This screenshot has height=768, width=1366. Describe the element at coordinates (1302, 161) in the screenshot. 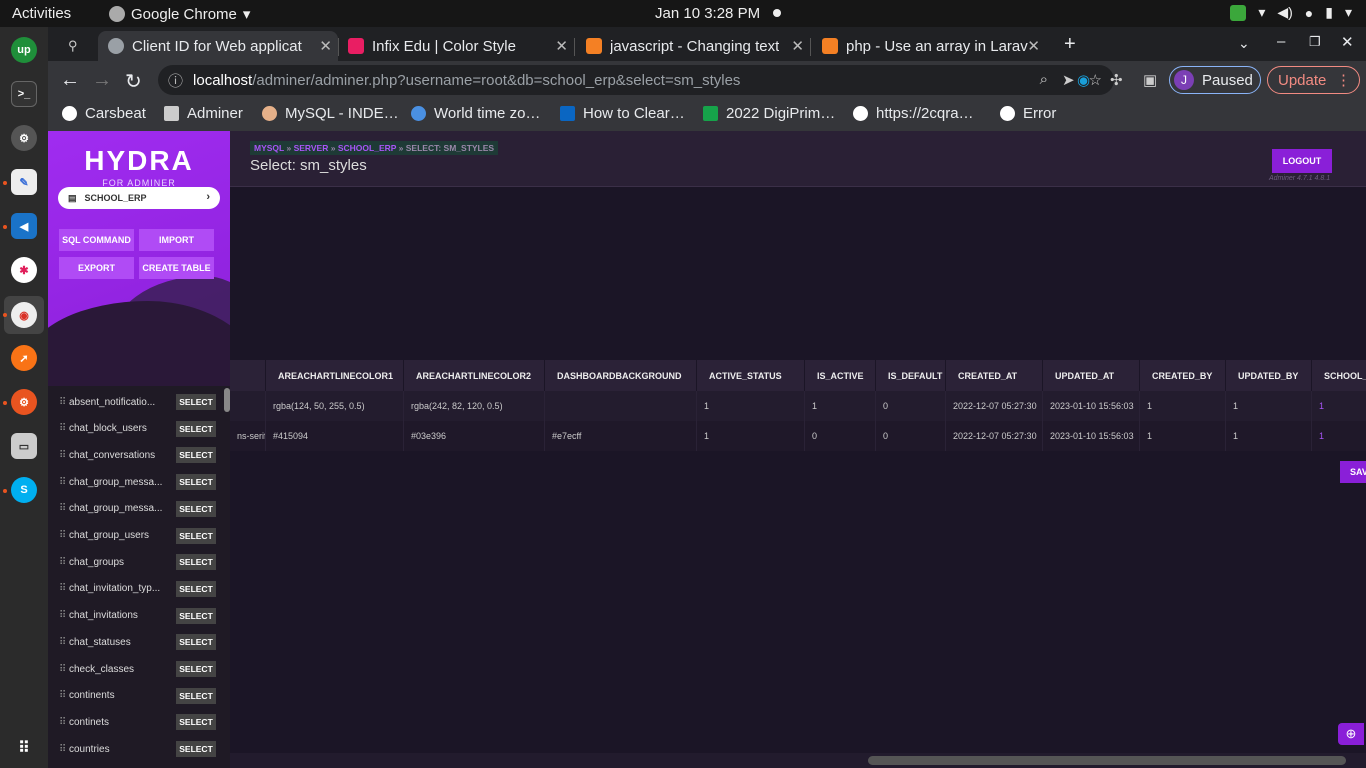

I see `logout-button: LOGOUT` at that location.